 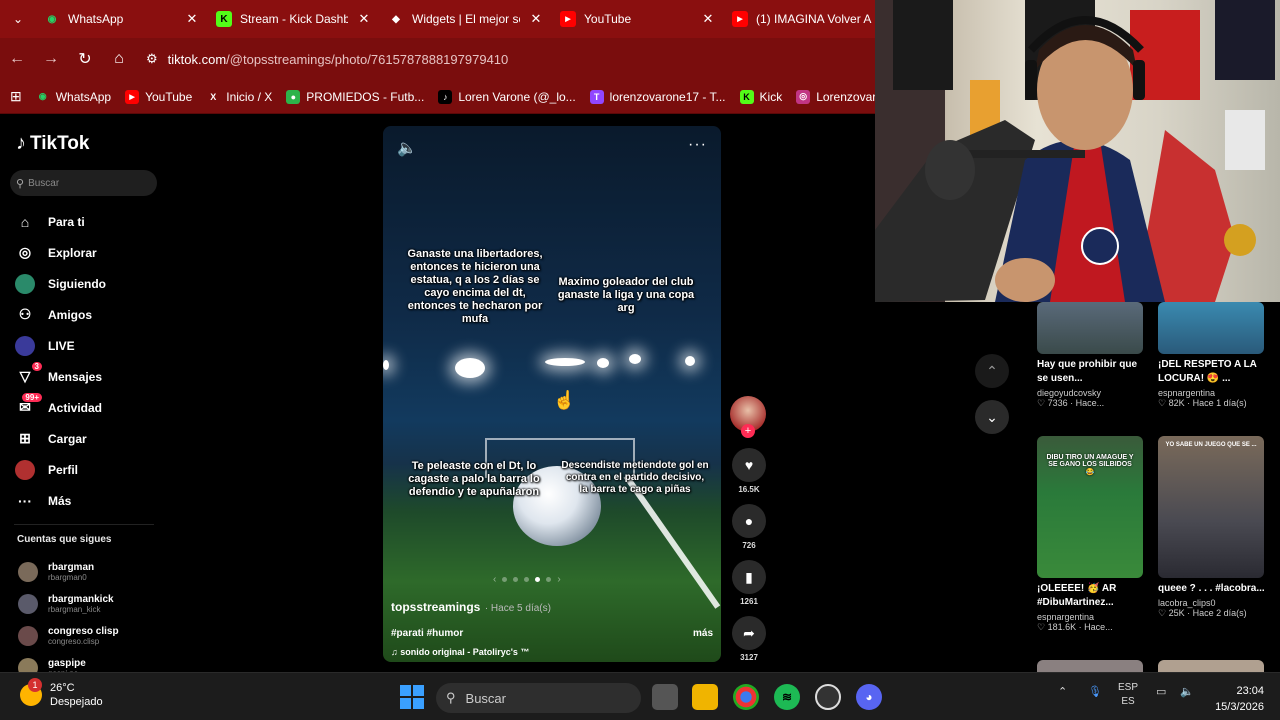 I want to click on video-sound: ♫ sonido original - Patoliryc's ™, so click(x=552, y=652).